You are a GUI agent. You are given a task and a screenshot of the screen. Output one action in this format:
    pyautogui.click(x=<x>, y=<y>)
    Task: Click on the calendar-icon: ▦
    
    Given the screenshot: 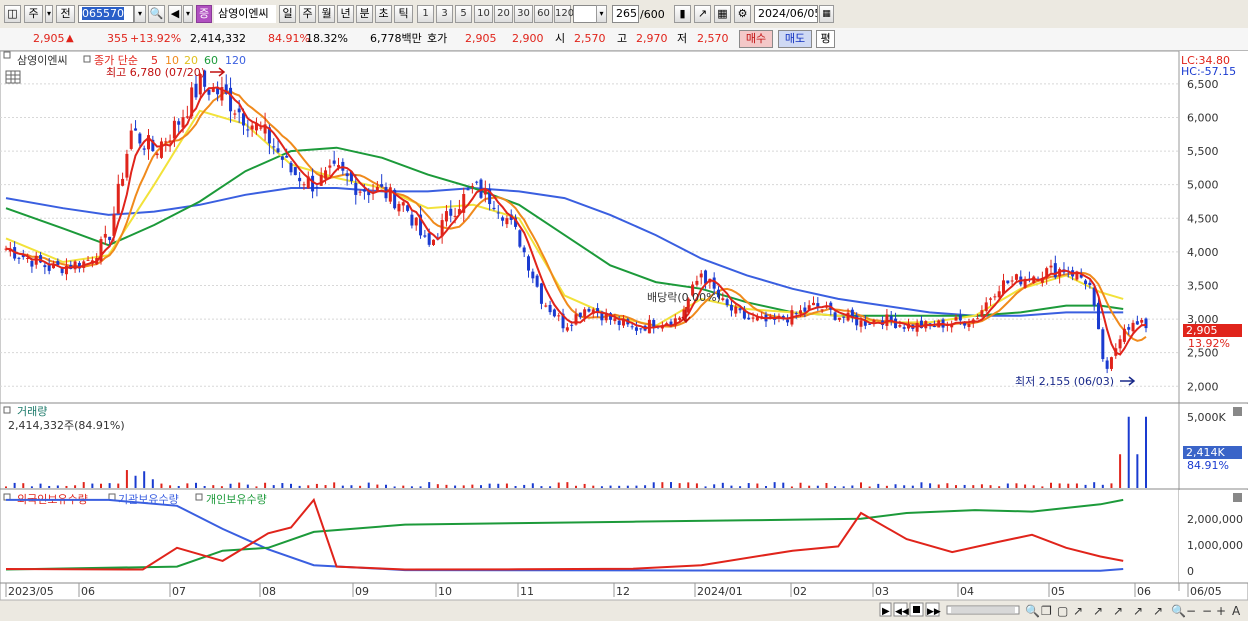 What is the action you would take?
    pyautogui.click(x=826, y=14)
    